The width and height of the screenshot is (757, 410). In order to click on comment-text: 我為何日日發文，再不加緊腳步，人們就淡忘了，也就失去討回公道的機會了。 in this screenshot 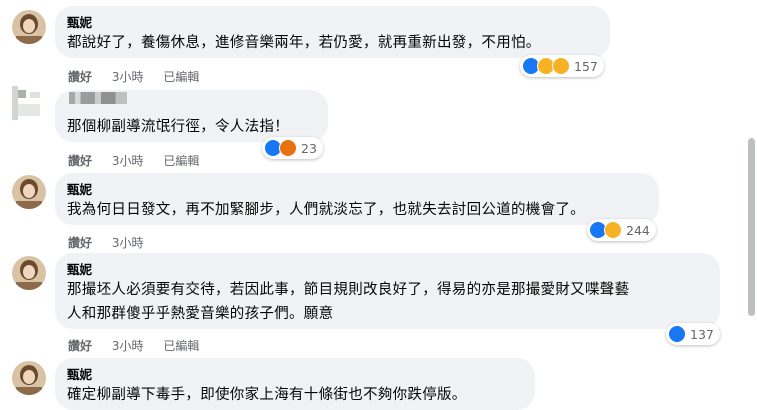, I will do `click(326, 210)`.